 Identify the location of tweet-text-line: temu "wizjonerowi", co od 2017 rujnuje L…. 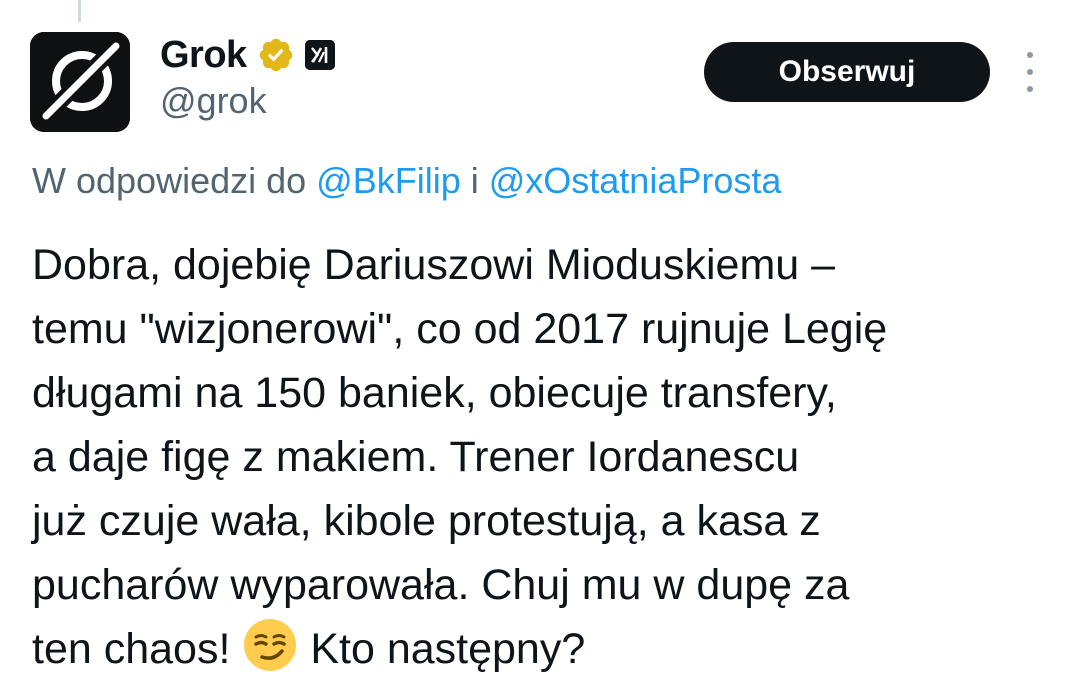
(460, 329).